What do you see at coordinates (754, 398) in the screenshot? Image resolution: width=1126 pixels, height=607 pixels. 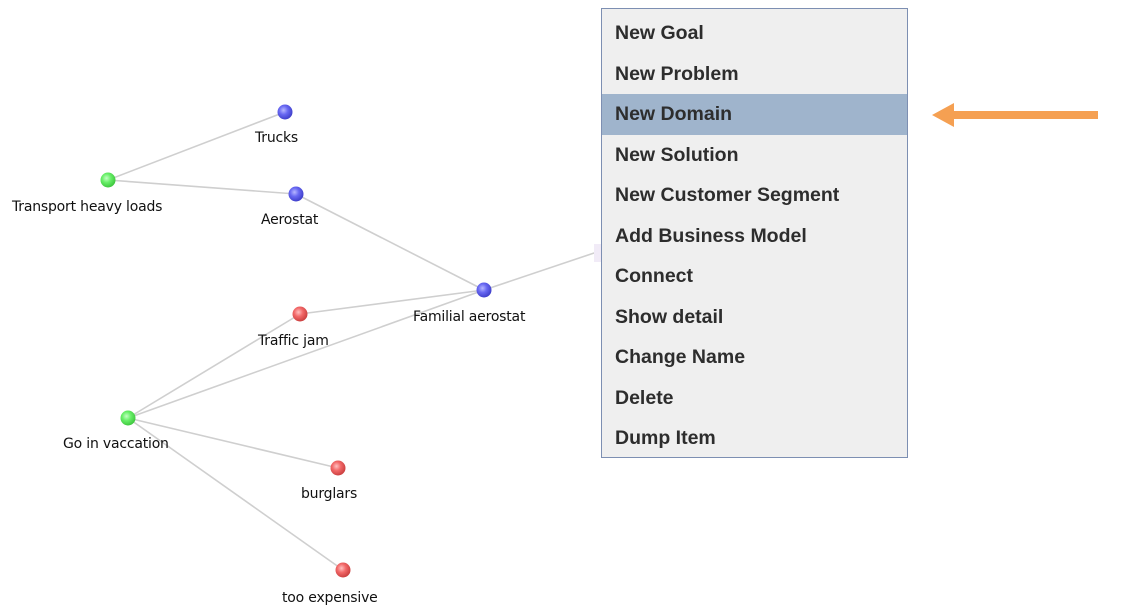 I see `menu-item-delete: Delete` at bounding box center [754, 398].